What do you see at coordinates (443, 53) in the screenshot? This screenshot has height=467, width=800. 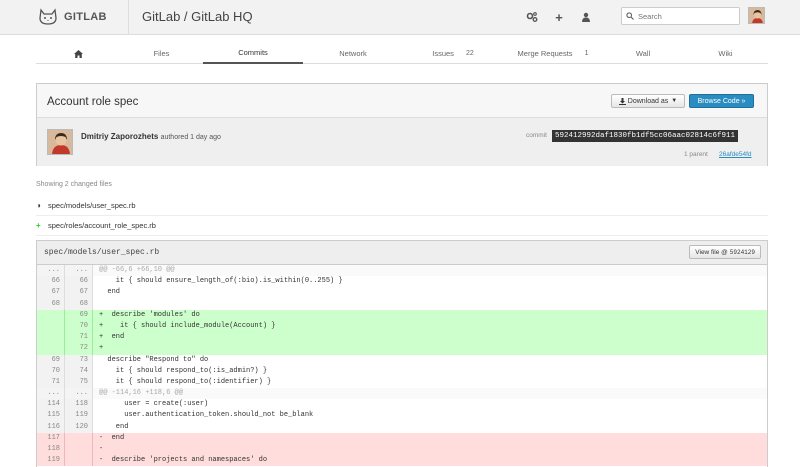 I see `tab-issues-label: Issues` at bounding box center [443, 53].